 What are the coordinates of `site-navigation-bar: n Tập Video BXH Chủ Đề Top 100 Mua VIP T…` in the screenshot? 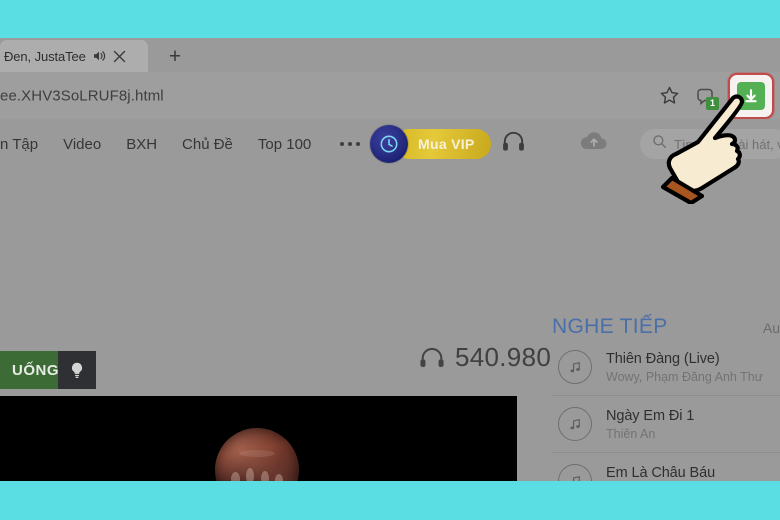 It's located at (390, 144).